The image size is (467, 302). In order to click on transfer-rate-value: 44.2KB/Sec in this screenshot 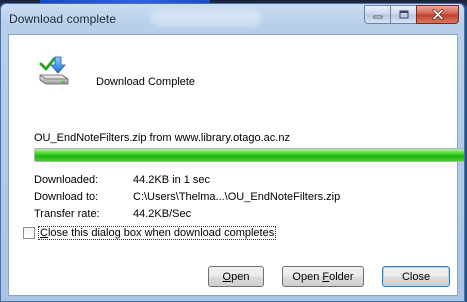, I will do `click(162, 214)`.